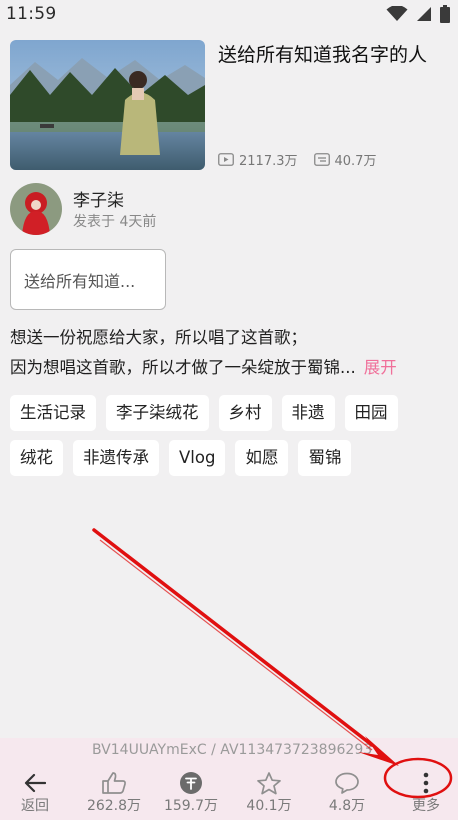 The width and height of the screenshot is (458, 820). What do you see at coordinates (36, 209) in the screenshot?
I see `avatar` at bounding box center [36, 209].